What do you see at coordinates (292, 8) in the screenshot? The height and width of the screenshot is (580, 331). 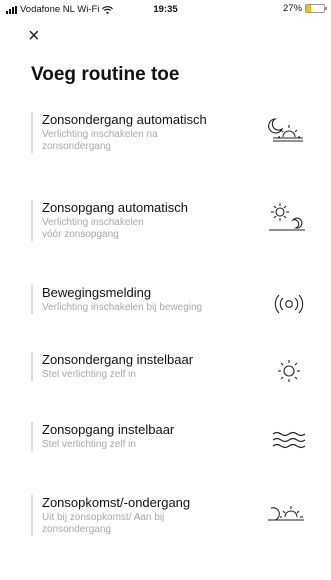 I see `battery-percent: 27%` at bounding box center [292, 8].